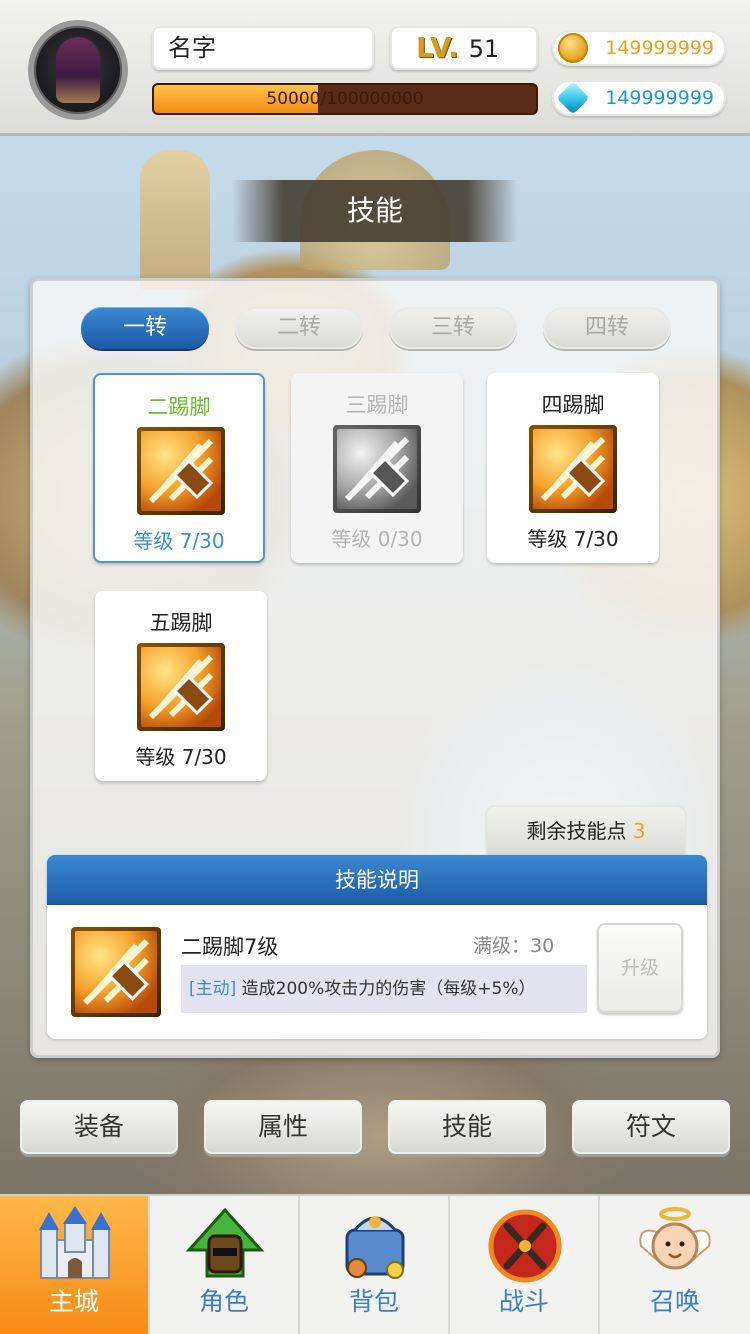 The image size is (750, 1334). What do you see at coordinates (573, 48) in the screenshot?
I see `coin-icon` at bounding box center [573, 48].